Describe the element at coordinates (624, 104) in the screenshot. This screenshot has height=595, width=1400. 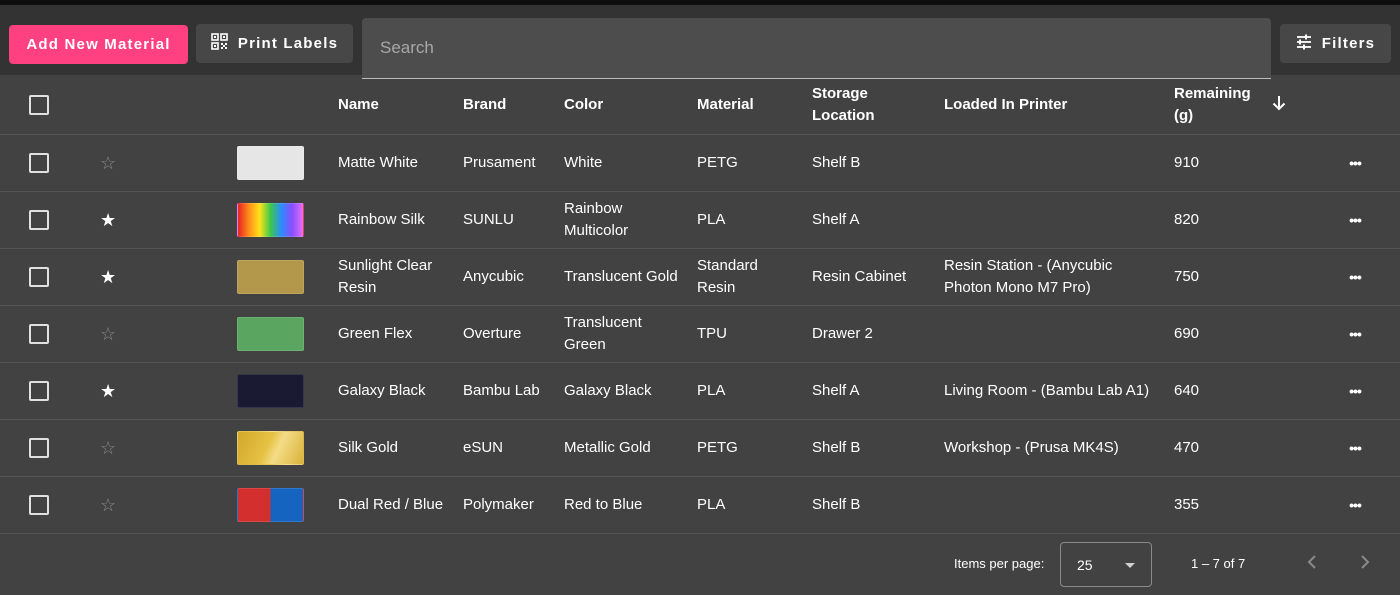
I see `header-color: Color` at that location.